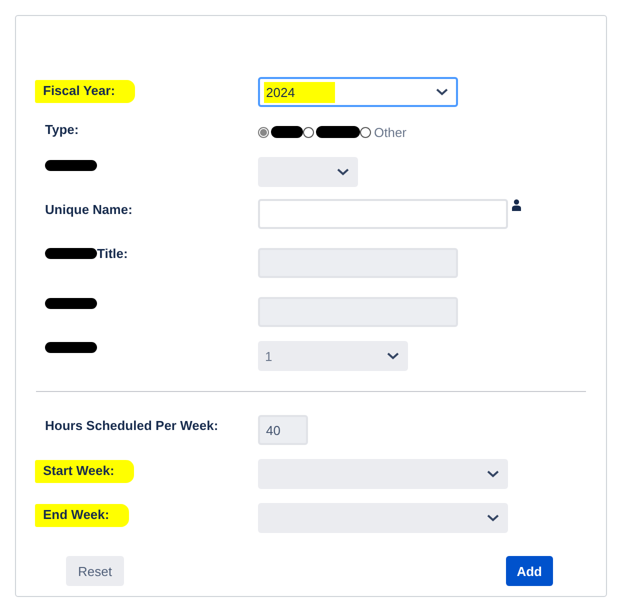 This screenshot has width=620, height=612. I want to click on add-button: Add, so click(529, 571).